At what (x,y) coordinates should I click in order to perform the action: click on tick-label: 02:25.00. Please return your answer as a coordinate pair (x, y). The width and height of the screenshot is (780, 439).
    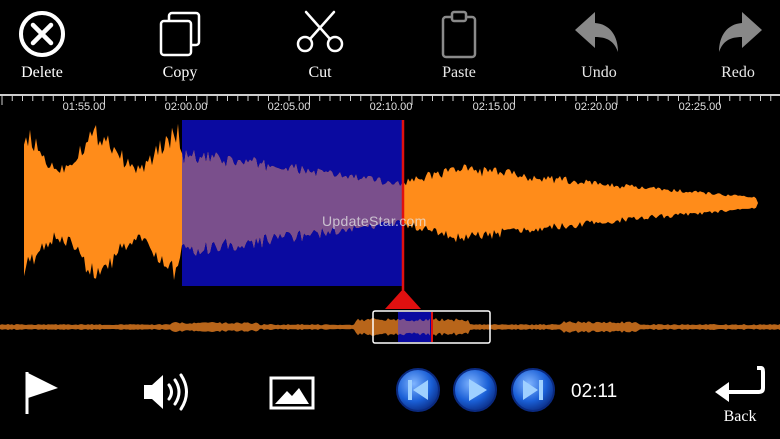
    Looking at the image, I should click on (700, 107).